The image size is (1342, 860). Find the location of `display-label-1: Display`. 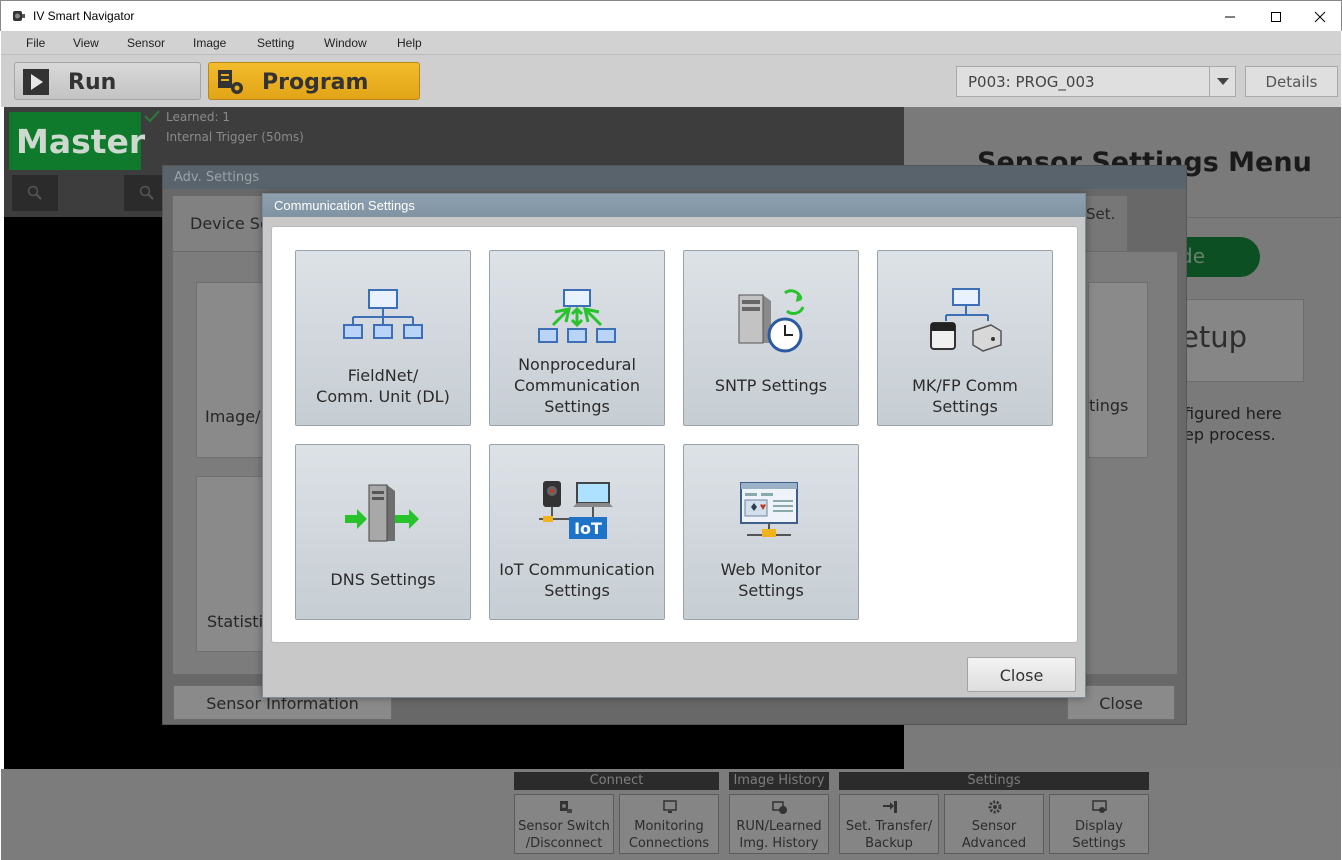

display-label-1: Display is located at coordinates (1099, 826).